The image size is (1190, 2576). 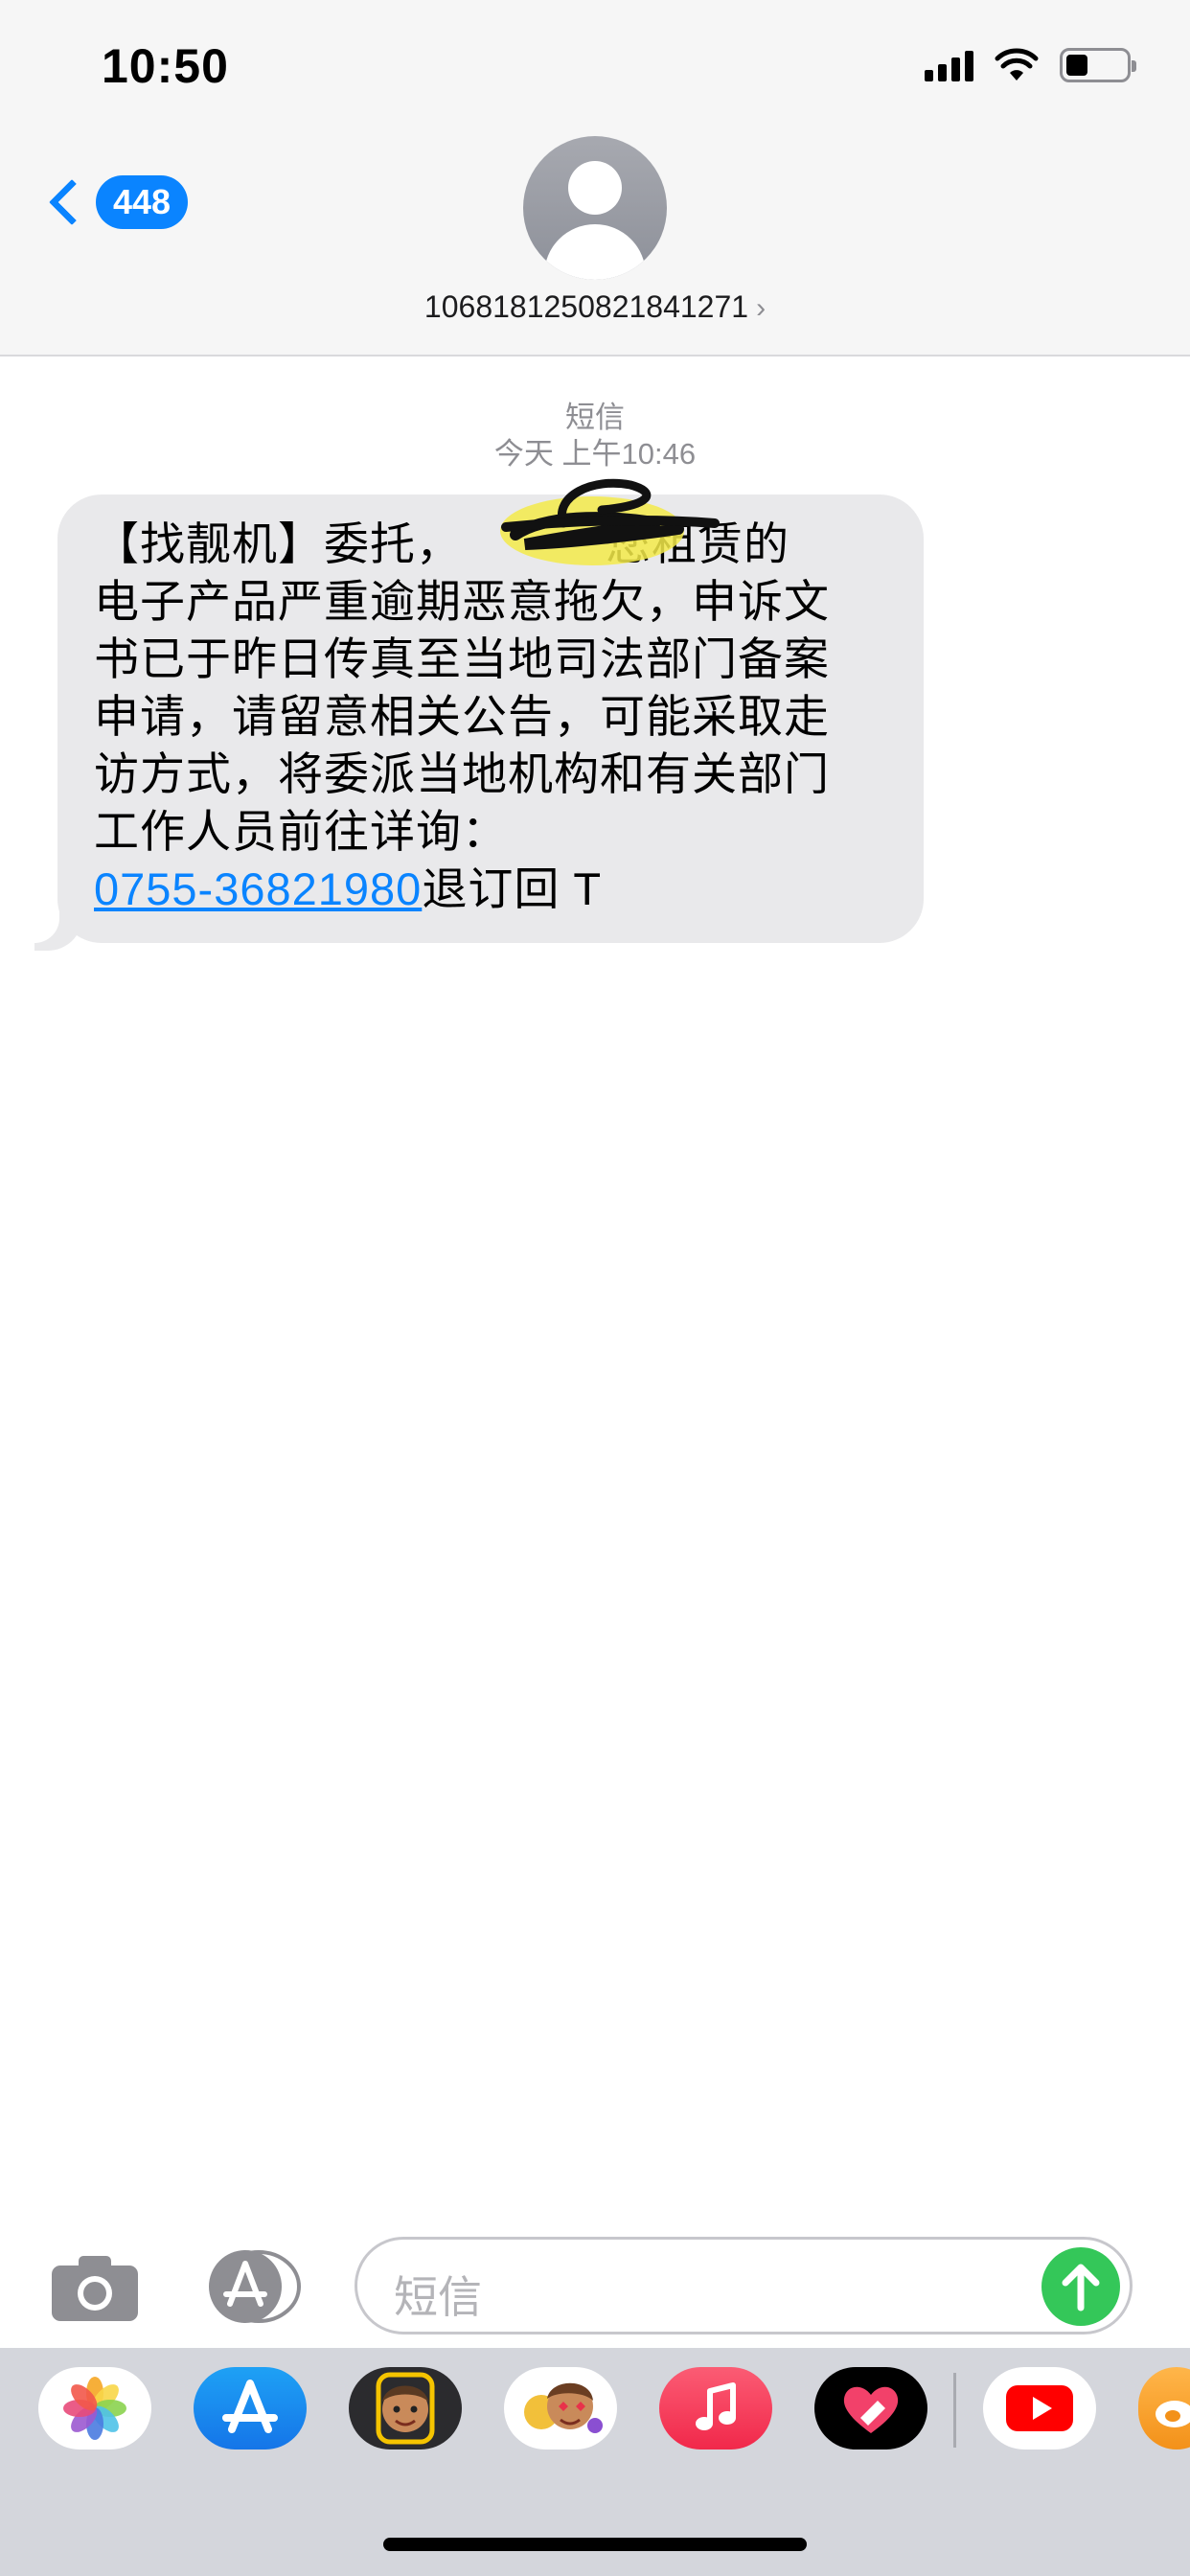 What do you see at coordinates (462, 601) in the screenshot?
I see `message-line: 电子产品严重逾期恶意拖欠，申诉文` at bounding box center [462, 601].